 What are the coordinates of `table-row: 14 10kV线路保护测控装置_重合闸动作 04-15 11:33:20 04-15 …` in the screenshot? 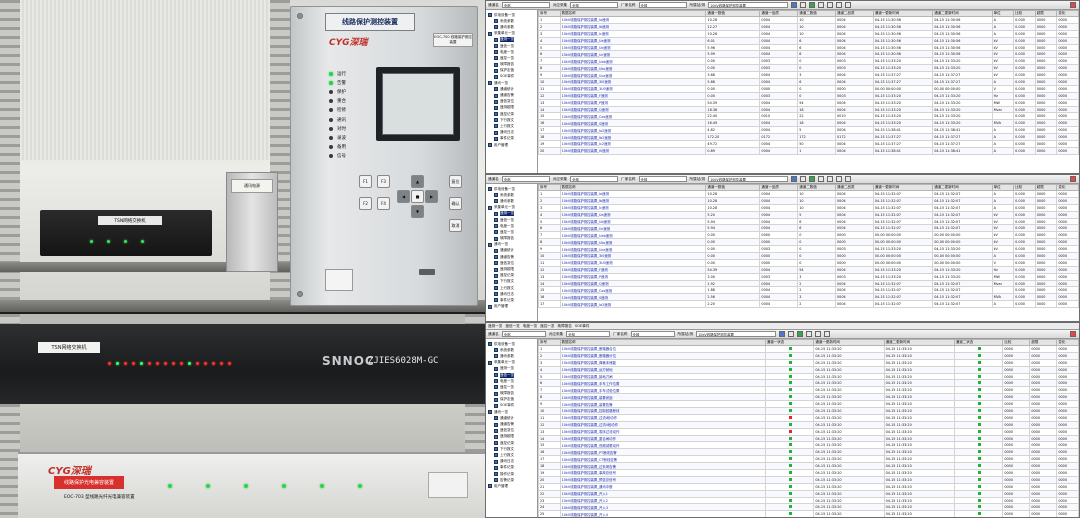 It's located at (808, 438).